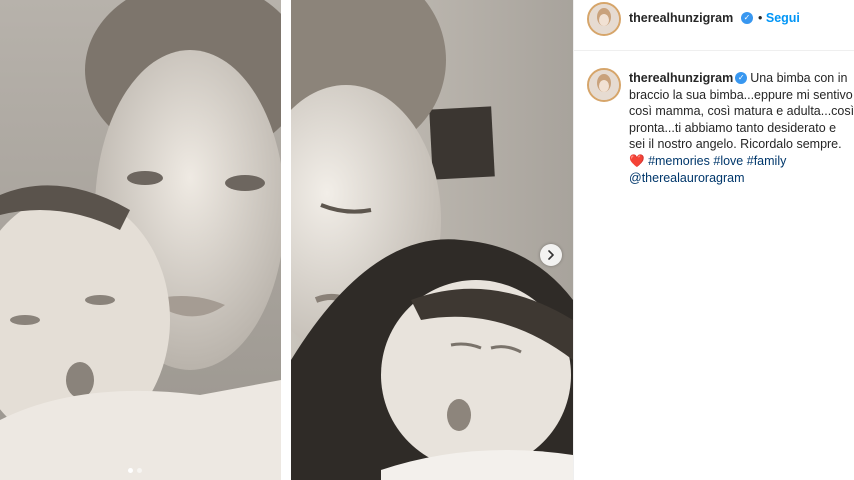  I want to click on caption-avatar, so click(604, 85).